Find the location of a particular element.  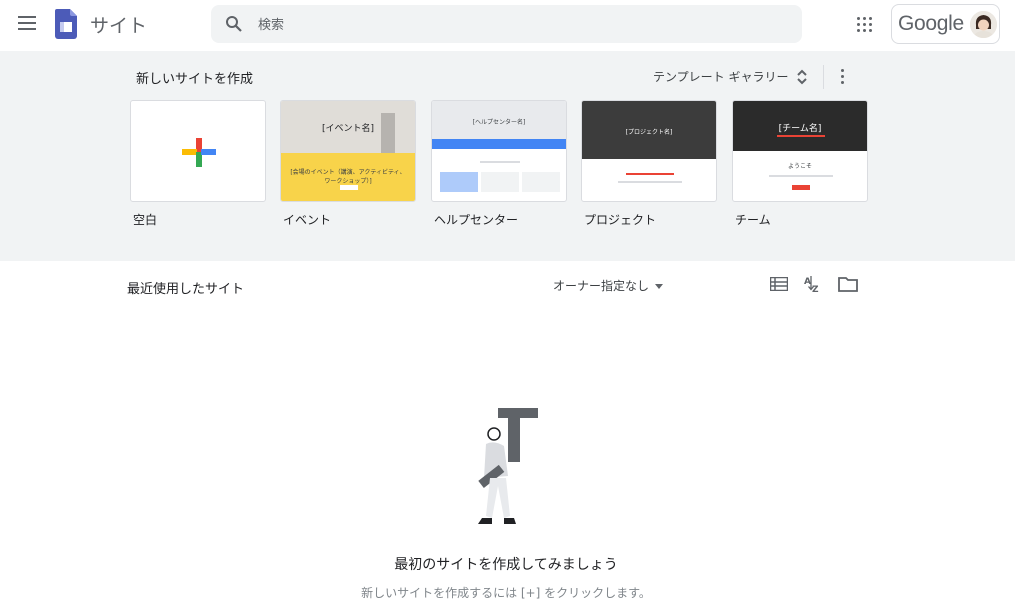

menu-icon is located at coordinates (27, 23).